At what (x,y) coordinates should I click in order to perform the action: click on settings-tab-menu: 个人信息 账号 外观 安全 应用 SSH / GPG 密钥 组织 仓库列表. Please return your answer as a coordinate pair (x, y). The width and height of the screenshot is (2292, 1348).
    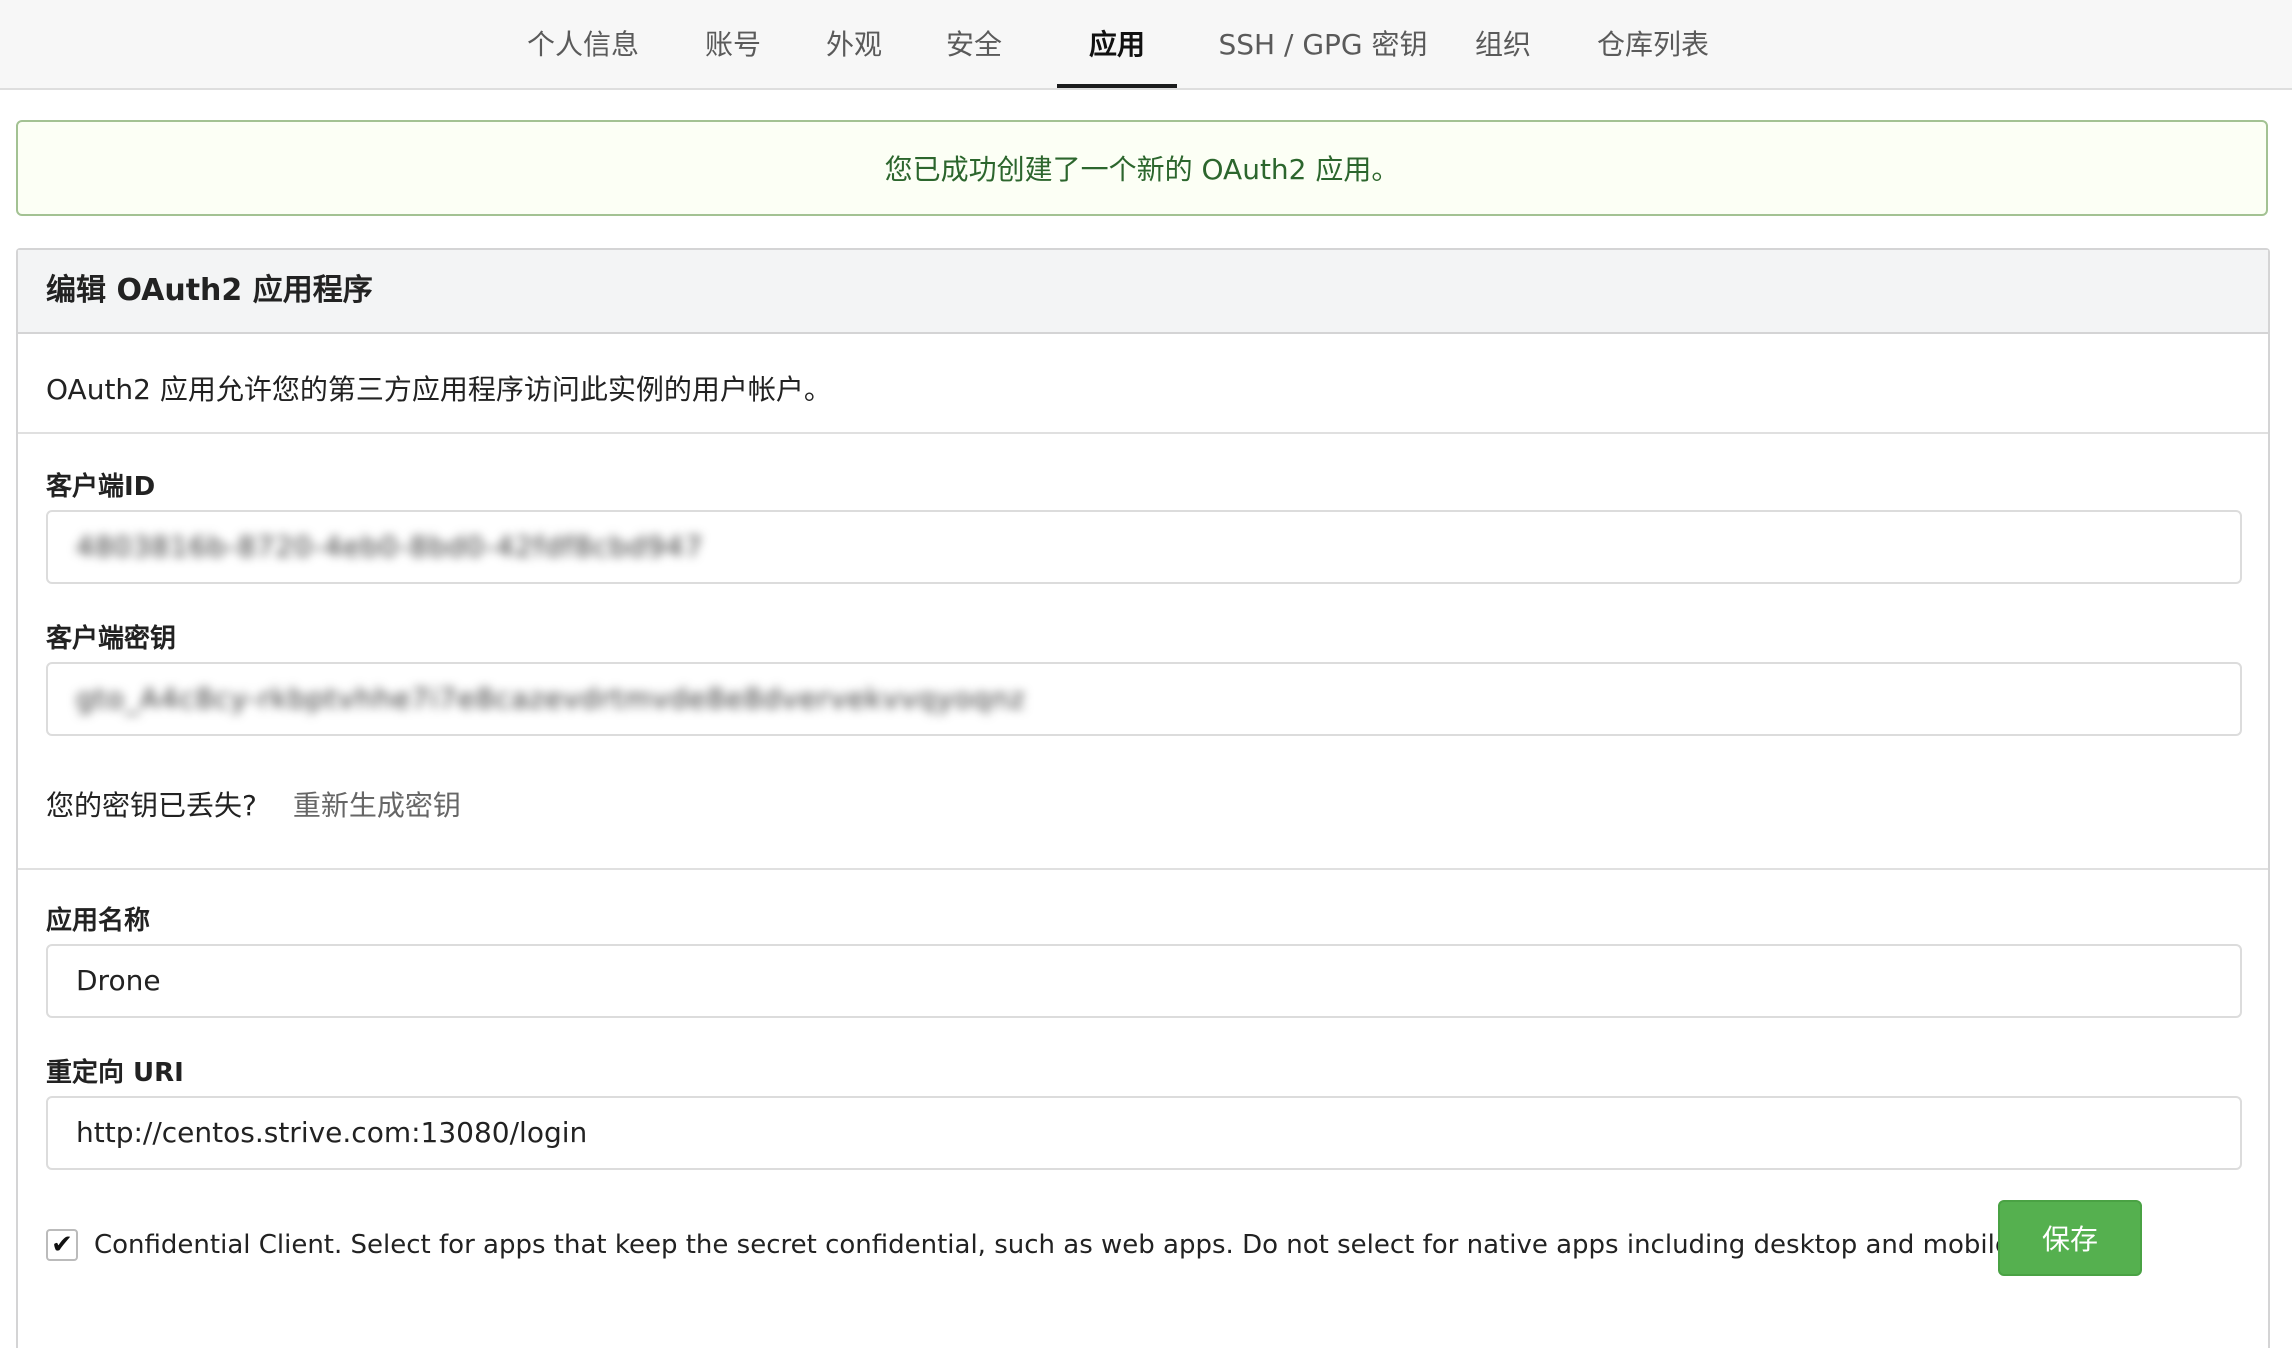
    Looking at the image, I should click on (1146, 45).